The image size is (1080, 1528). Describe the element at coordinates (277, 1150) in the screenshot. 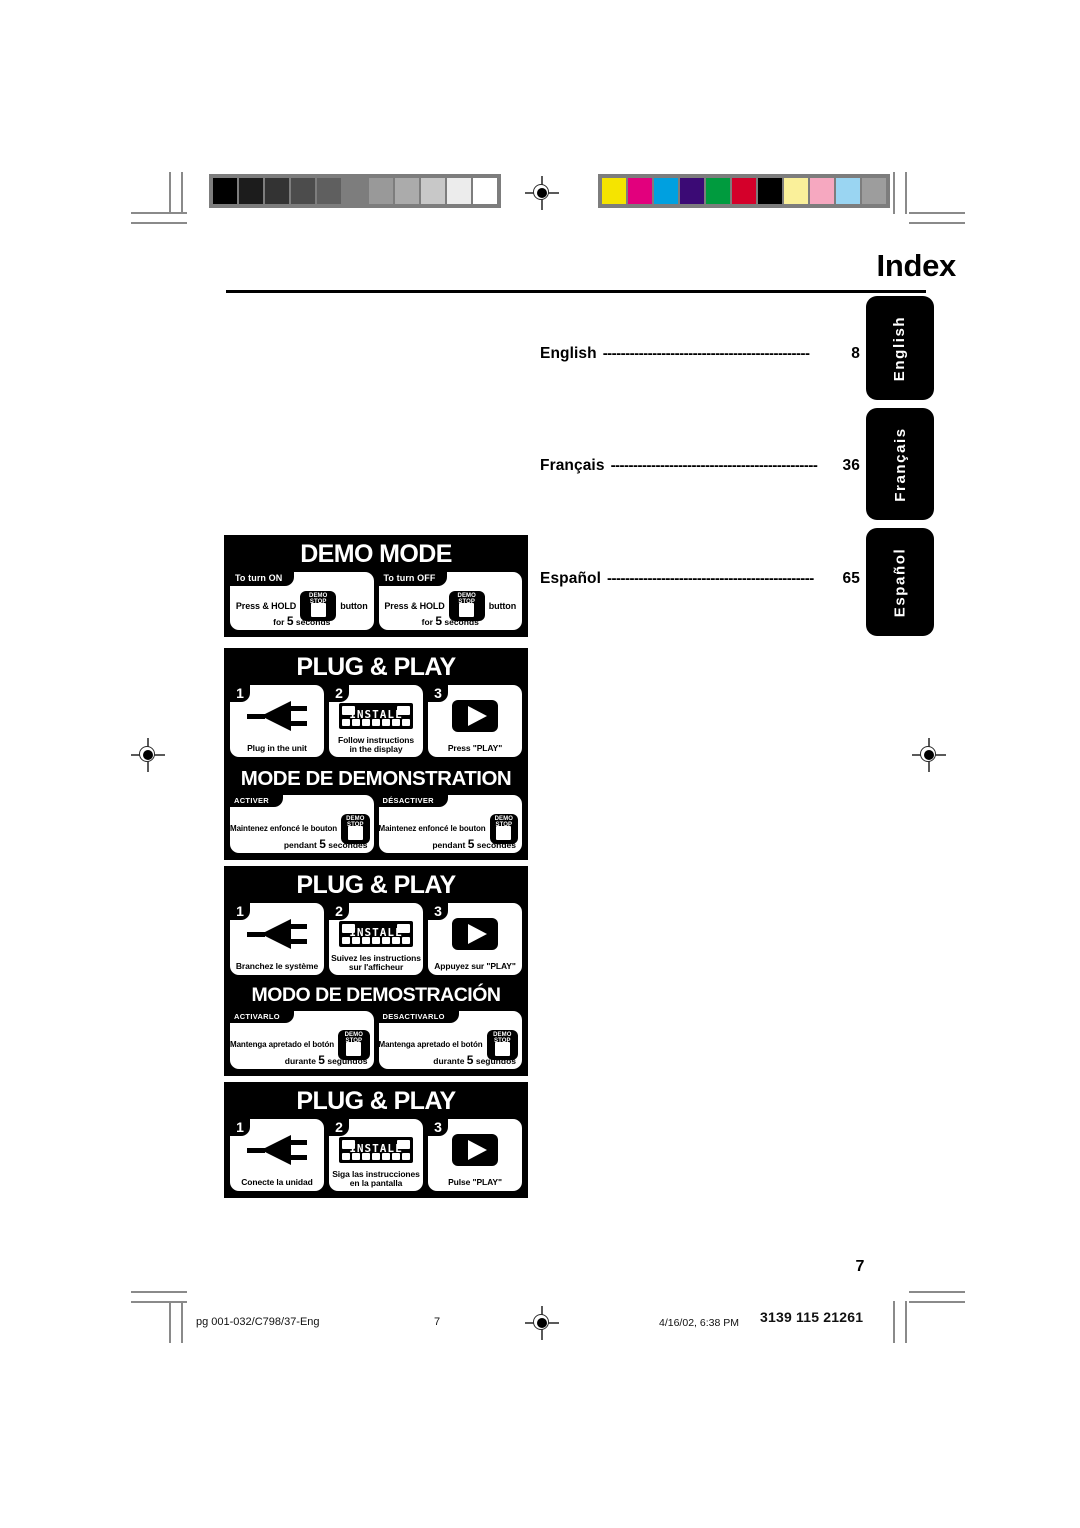

I see `power-plug-icon` at that location.